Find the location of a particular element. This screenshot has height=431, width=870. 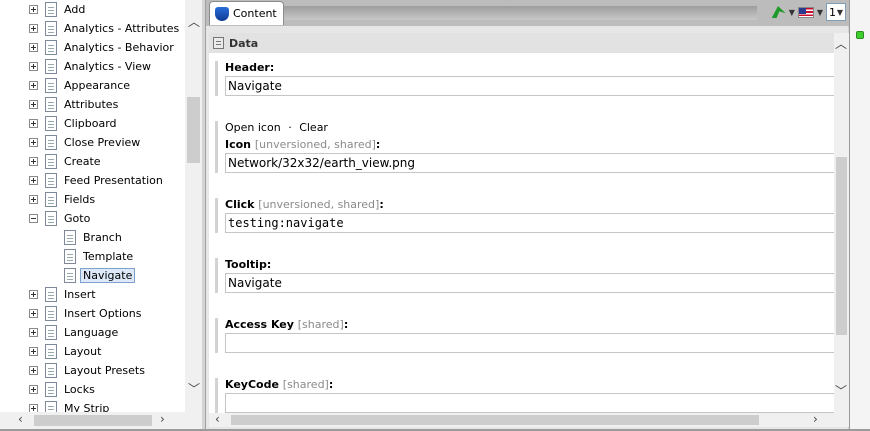

access-key-input is located at coordinates (529, 343).